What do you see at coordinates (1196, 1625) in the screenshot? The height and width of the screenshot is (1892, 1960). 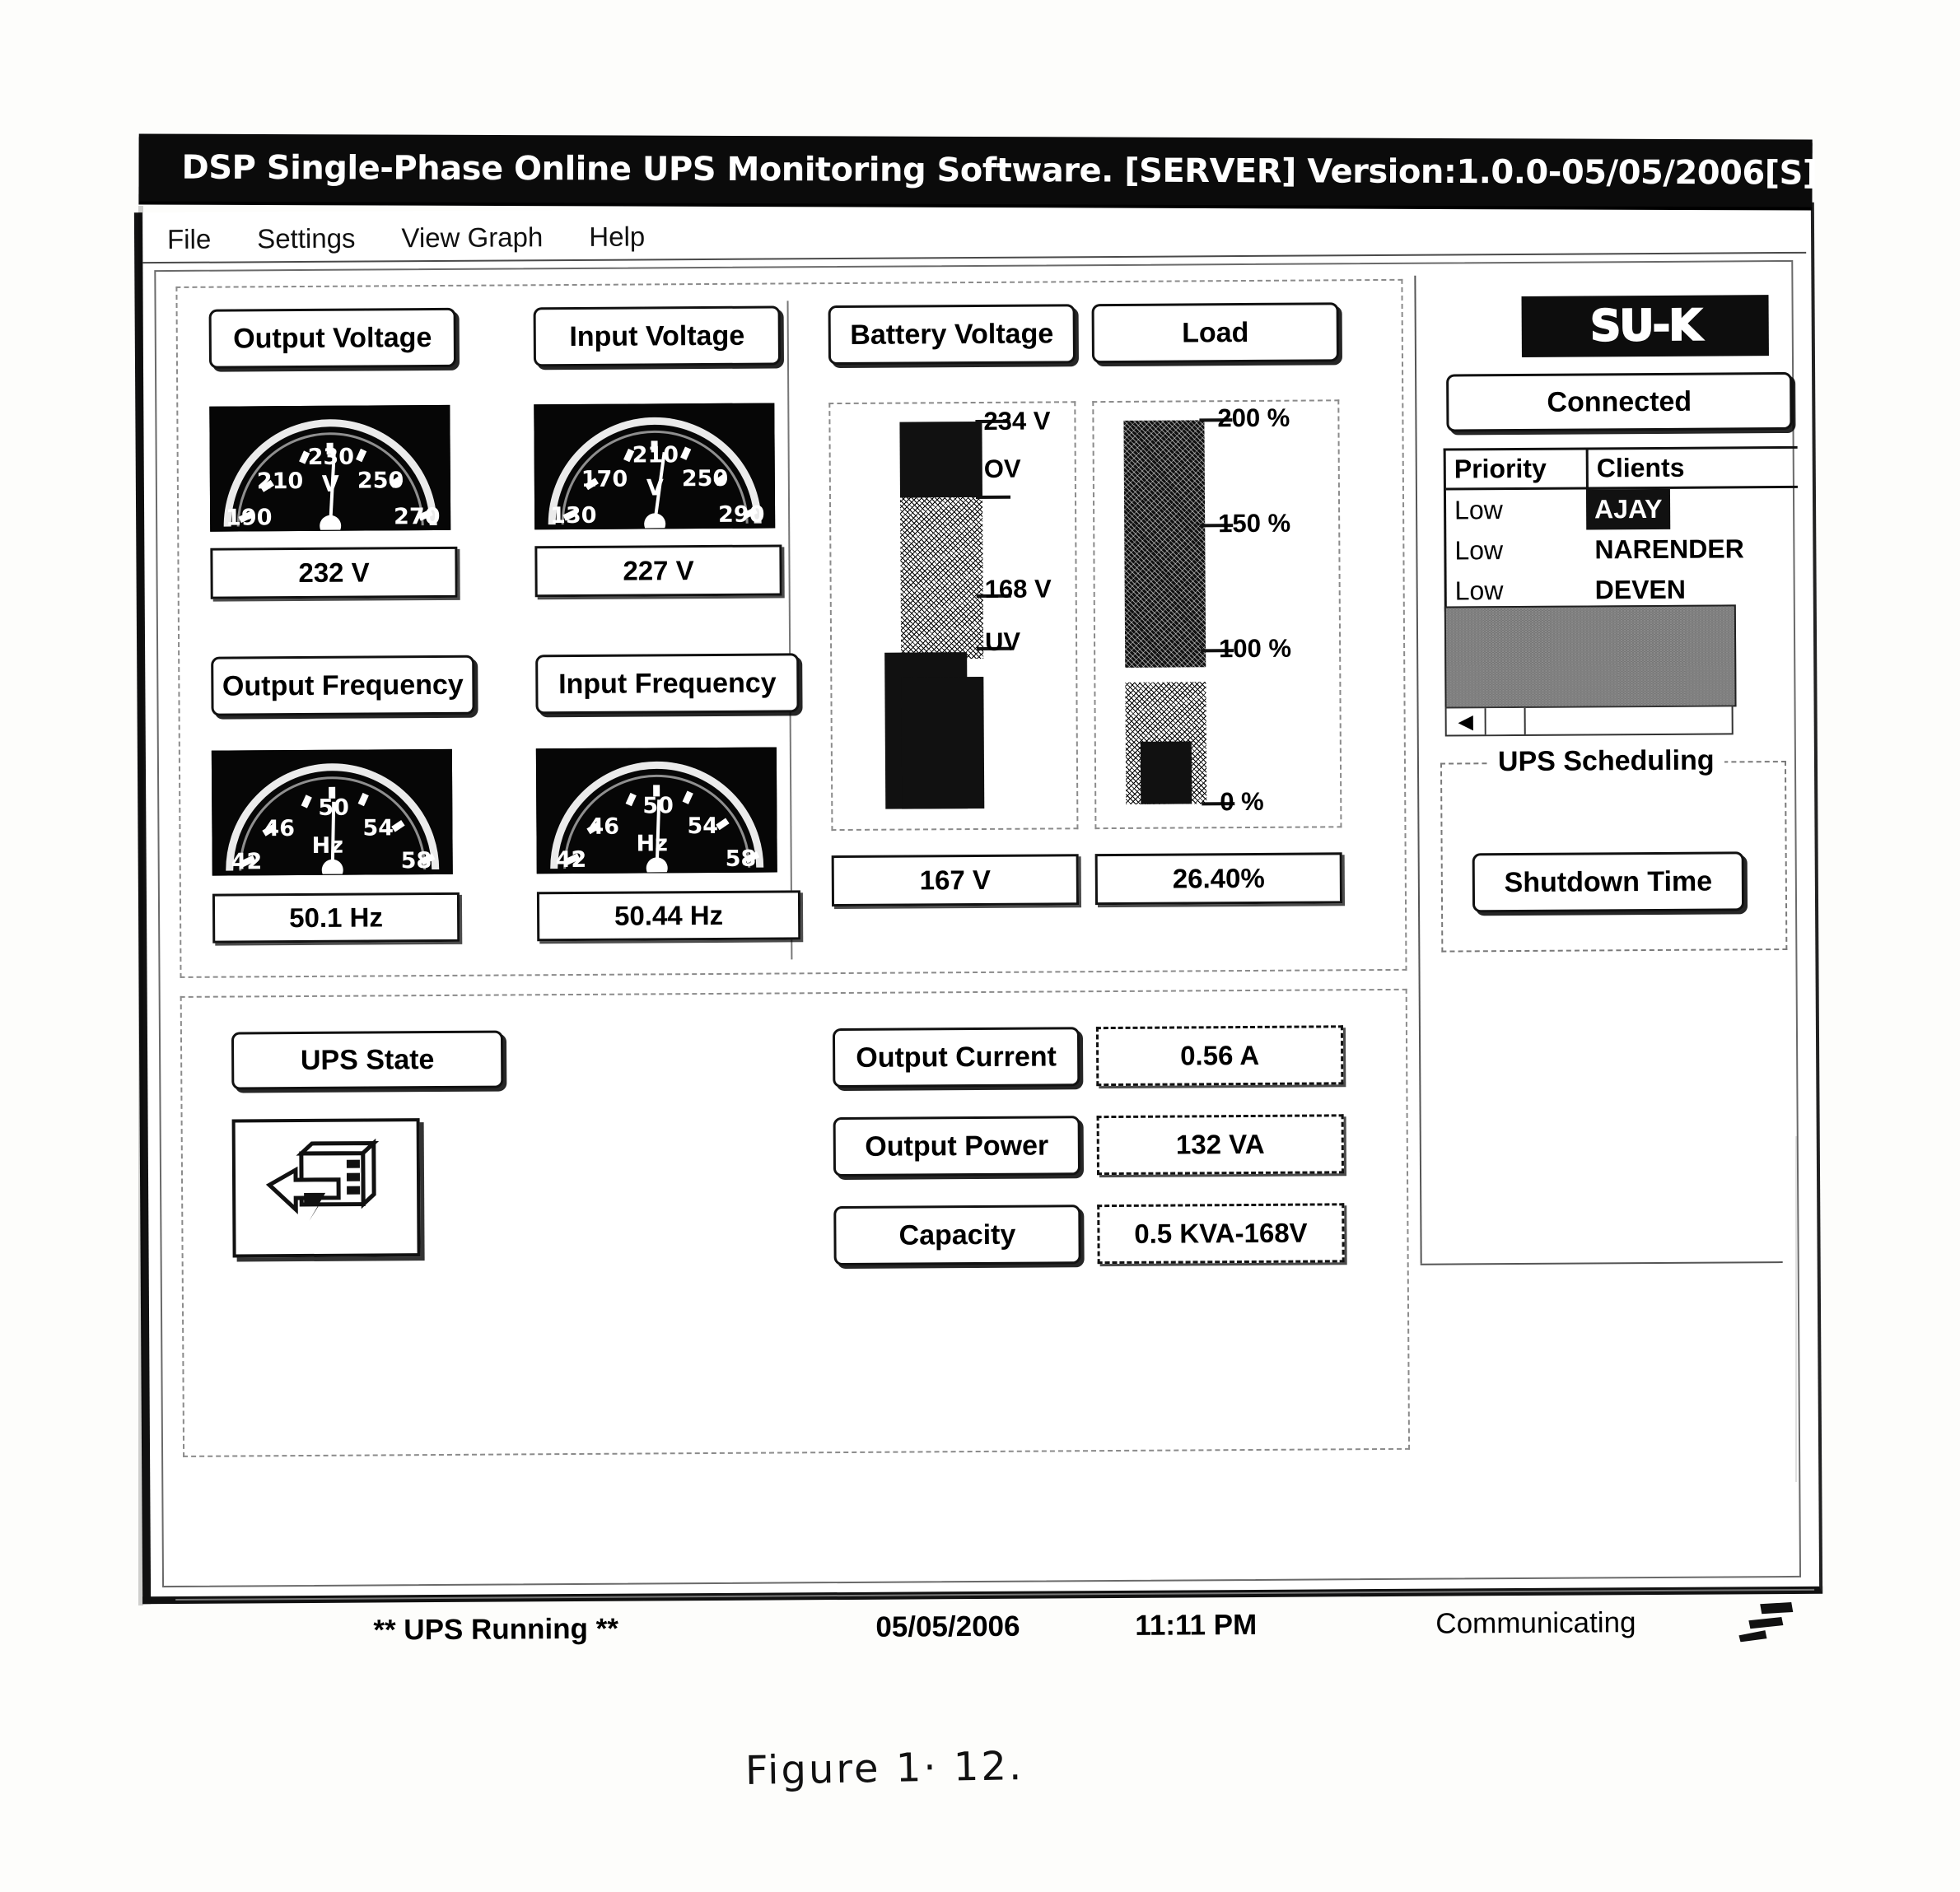 I see `status-time: 11:11 PM` at bounding box center [1196, 1625].